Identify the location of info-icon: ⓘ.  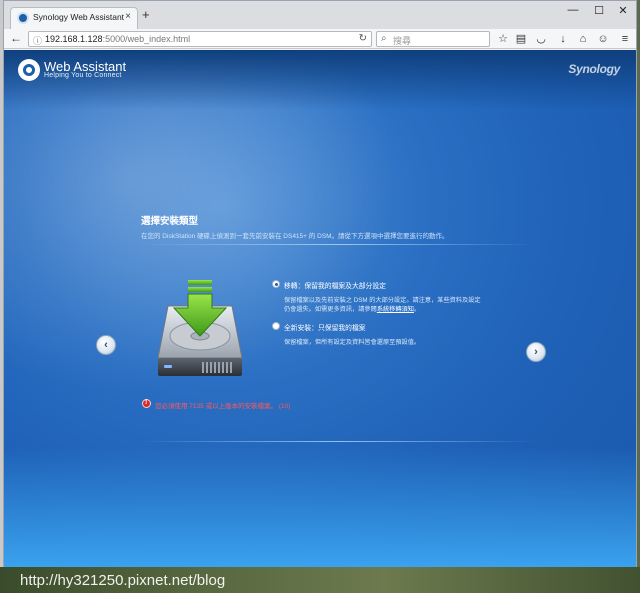
(37, 40).